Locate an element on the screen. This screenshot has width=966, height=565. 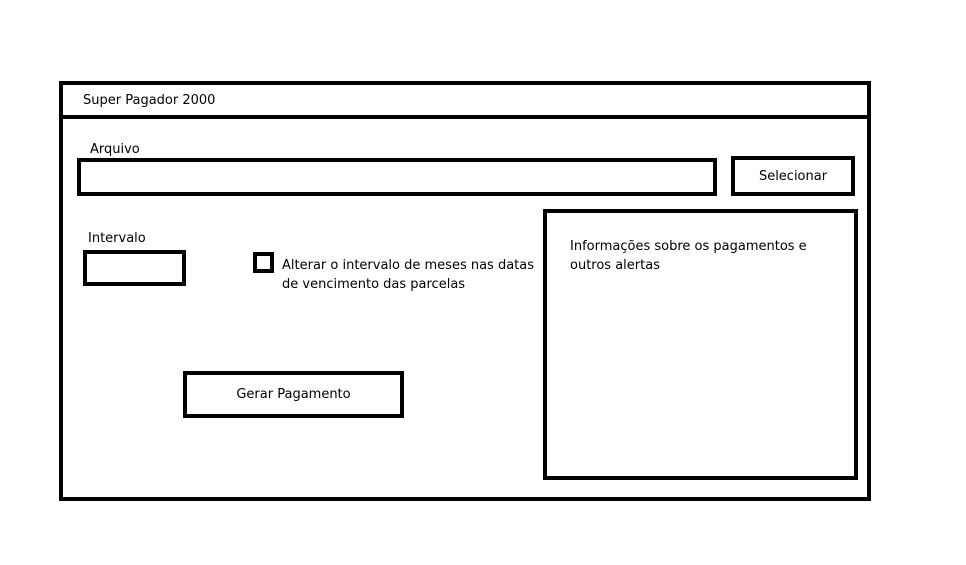
generate-payment-button: Gerar Pagamento is located at coordinates (293, 394).